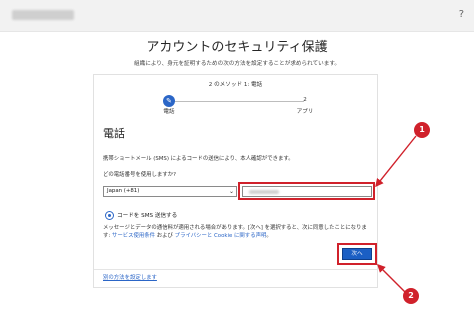 The image size is (474, 317). I want to click on terms-and: および, so click(165, 235).